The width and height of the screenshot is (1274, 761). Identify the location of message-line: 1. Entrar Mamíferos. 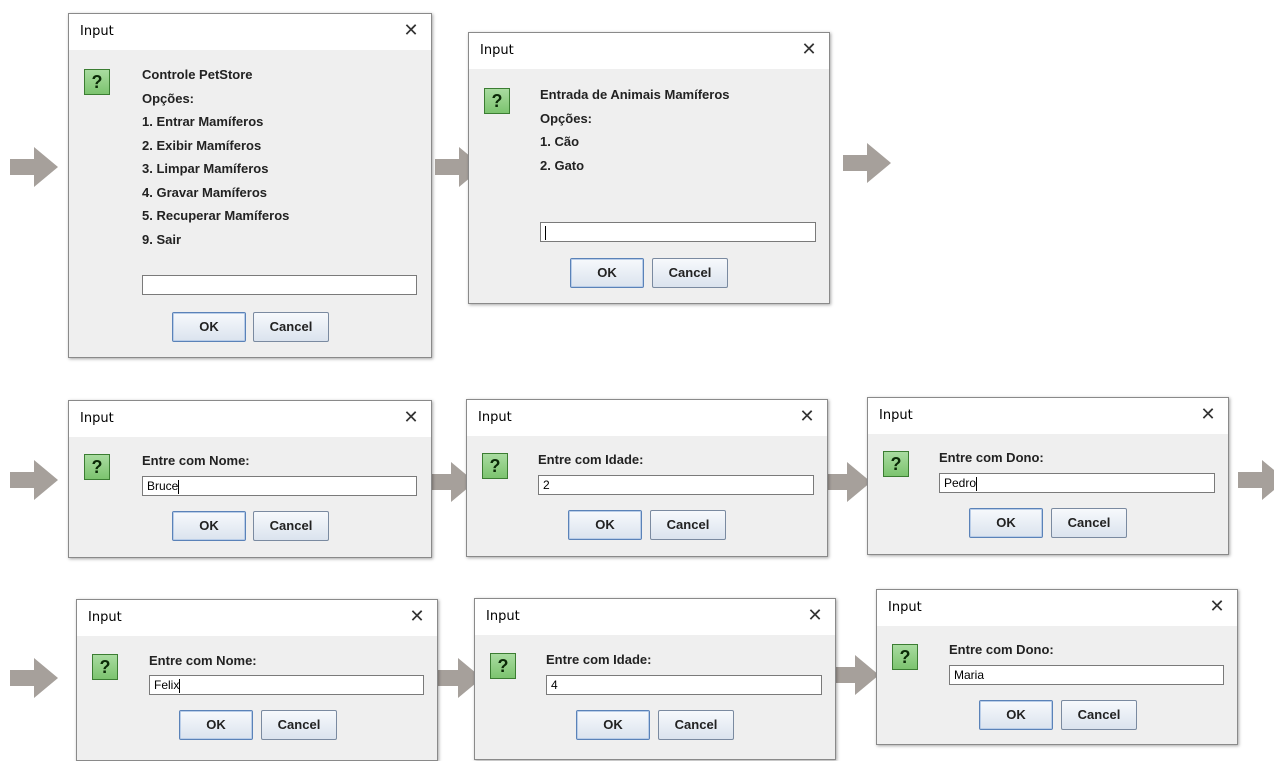
(203, 121).